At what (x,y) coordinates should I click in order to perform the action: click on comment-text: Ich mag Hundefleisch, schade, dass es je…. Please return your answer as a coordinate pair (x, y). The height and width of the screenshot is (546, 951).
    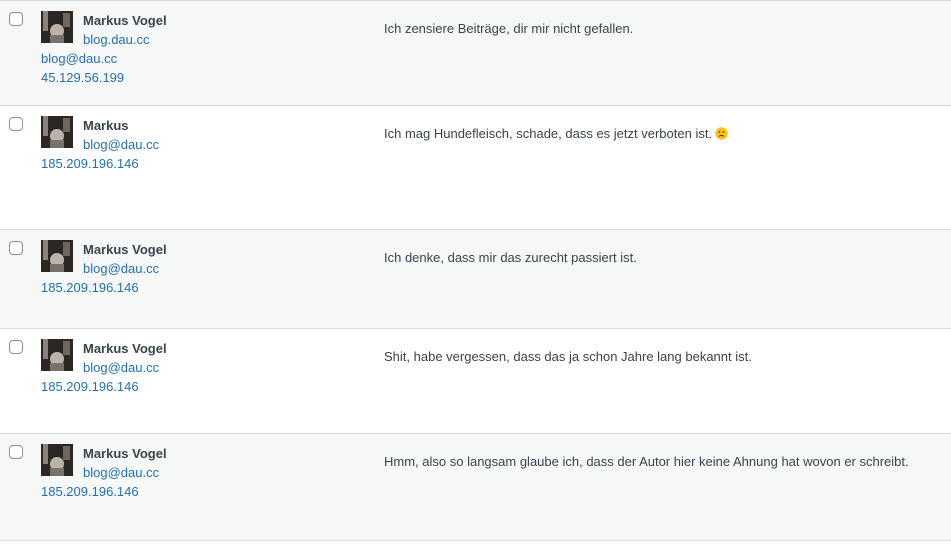
    Looking at the image, I should click on (548, 133).